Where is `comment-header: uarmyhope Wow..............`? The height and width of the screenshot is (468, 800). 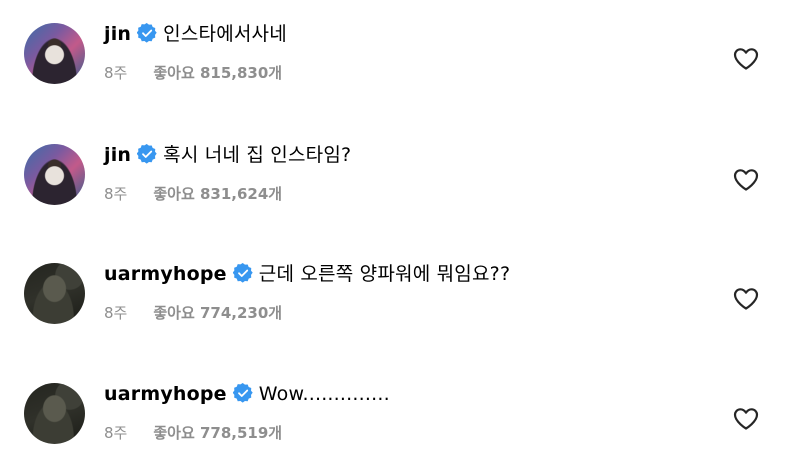 comment-header: uarmyhope Wow.............. is located at coordinates (247, 394).